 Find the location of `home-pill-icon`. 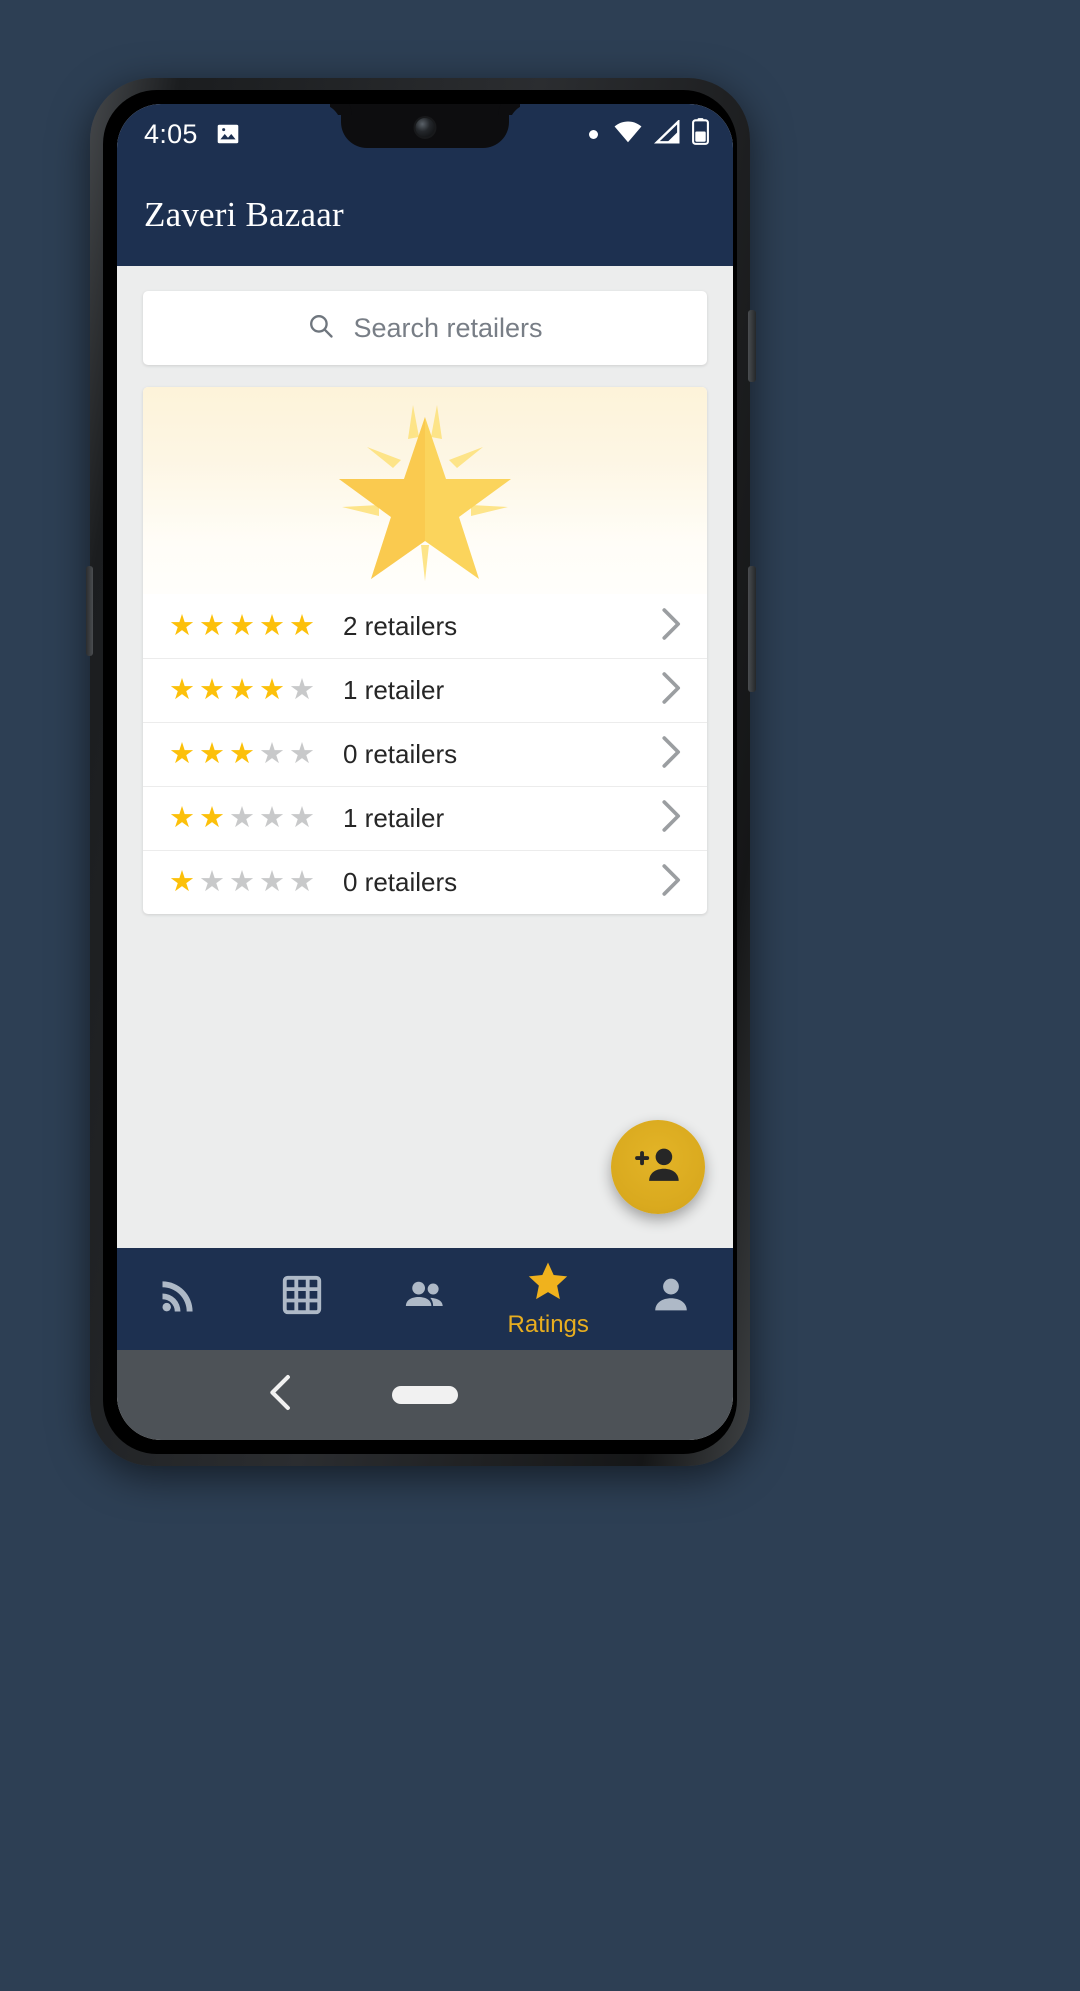

home-pill-icon is located at coordinates (425, 1395).